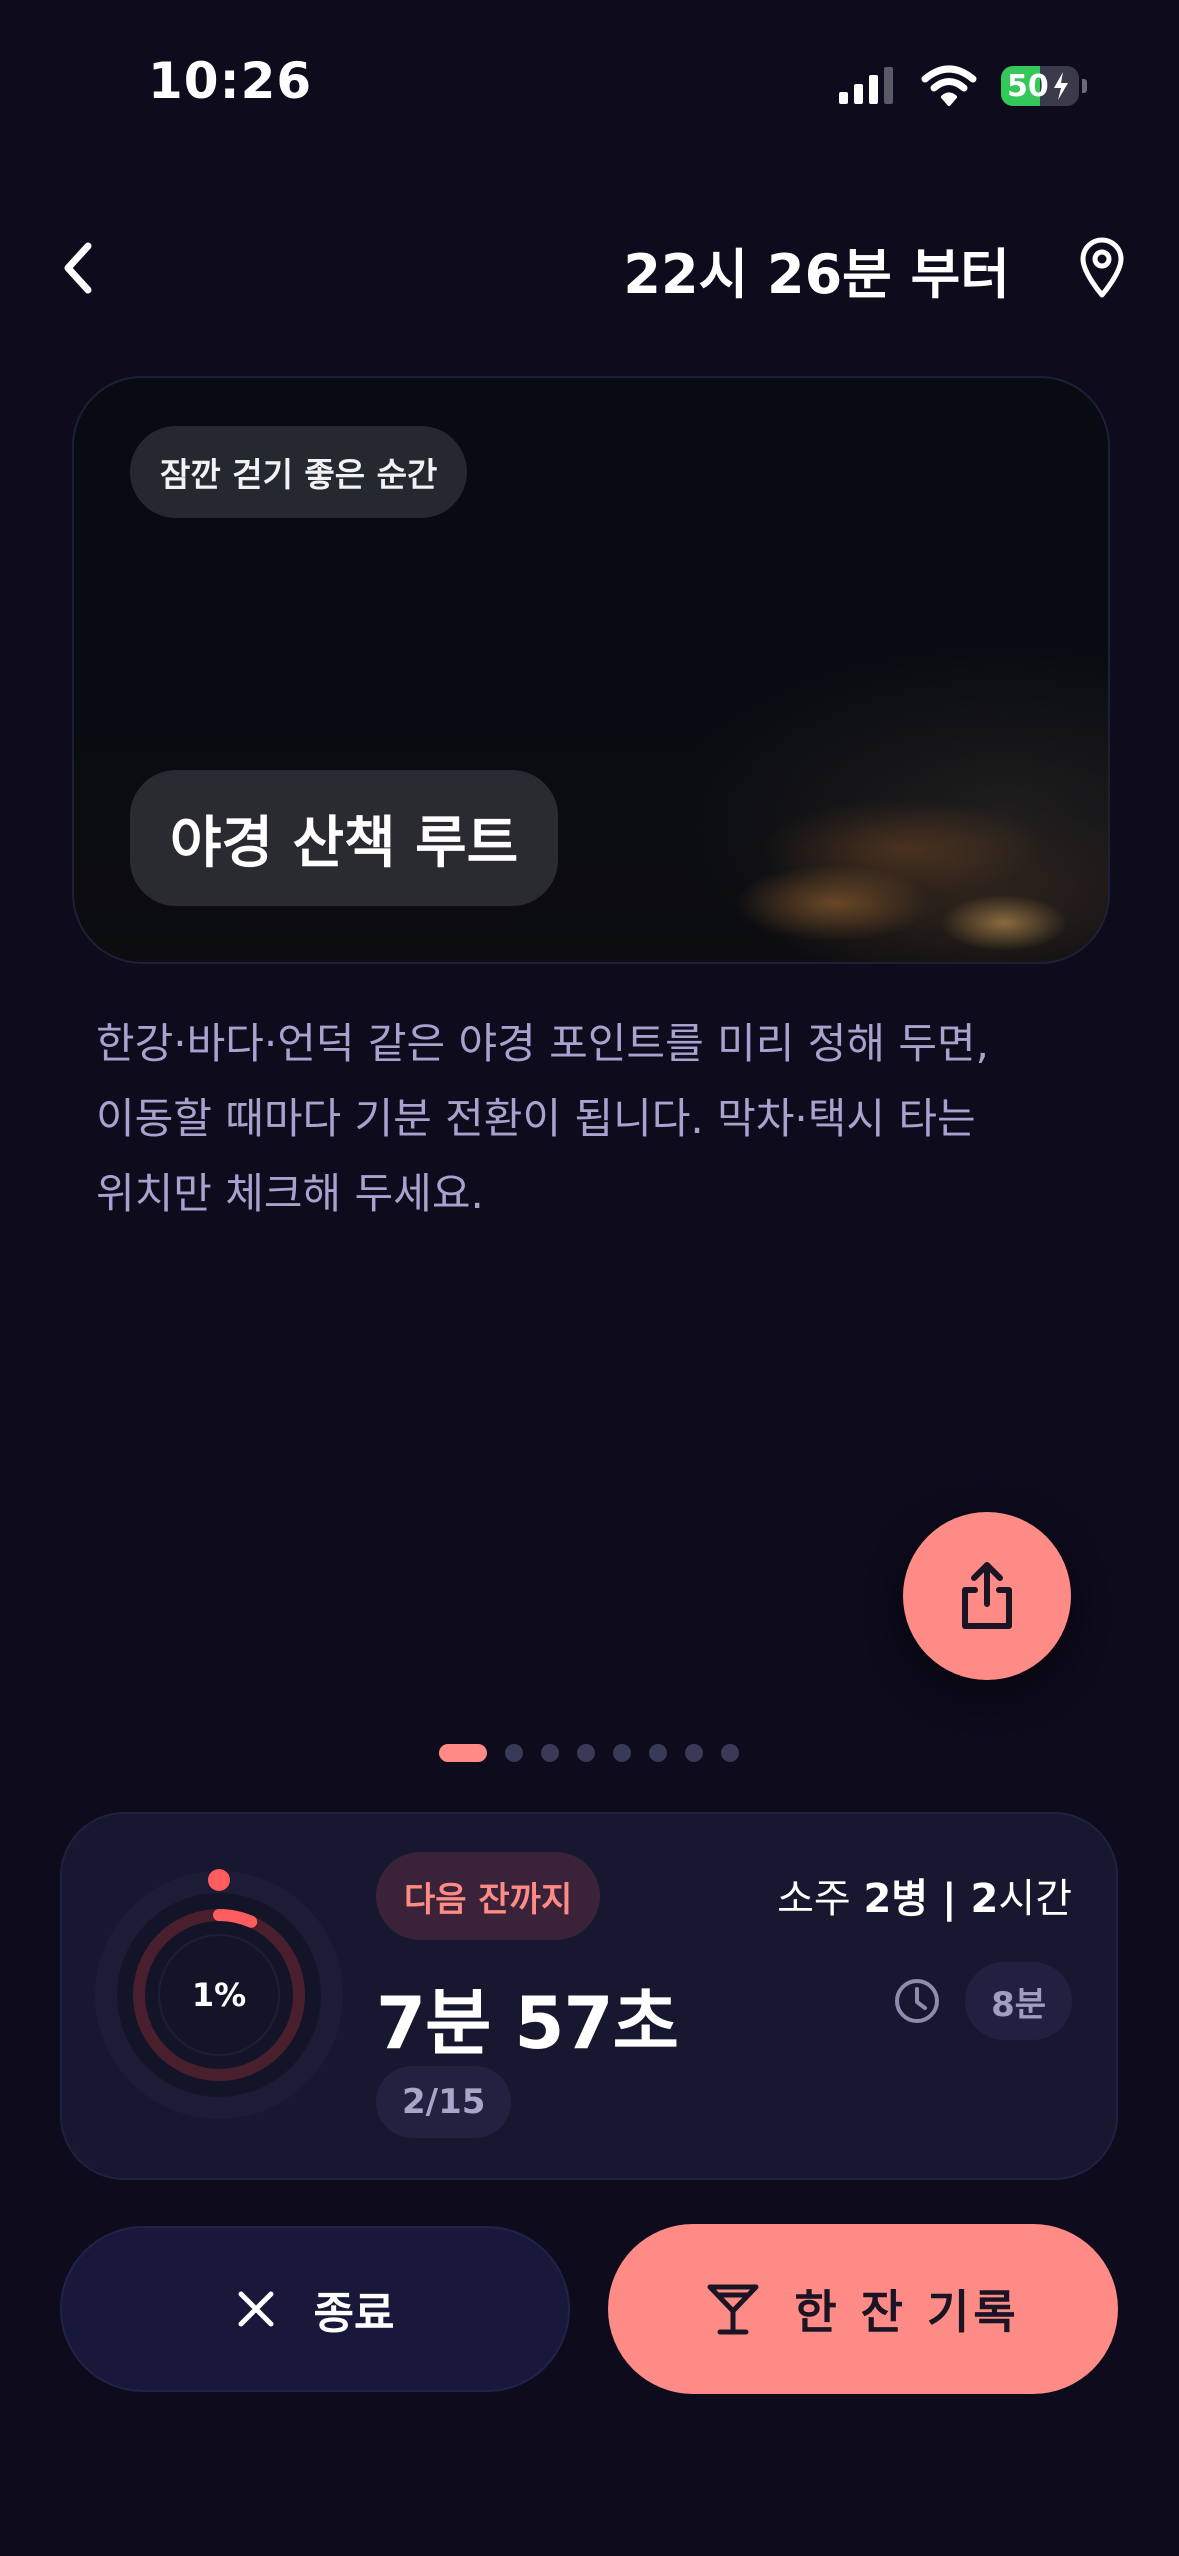  I want to click on share-icon, so click(987, 1595).